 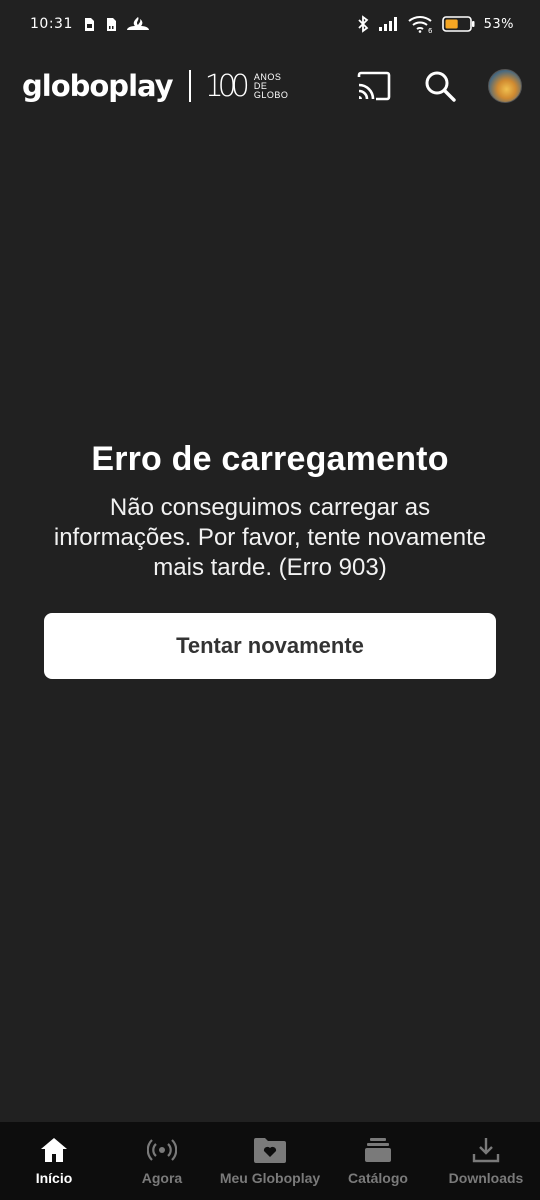 What do you see at coordinates (270, 1178) in the screenshot?
I see `nav-item-label: Meu Globoplay` at bounding box center [270, 1178].